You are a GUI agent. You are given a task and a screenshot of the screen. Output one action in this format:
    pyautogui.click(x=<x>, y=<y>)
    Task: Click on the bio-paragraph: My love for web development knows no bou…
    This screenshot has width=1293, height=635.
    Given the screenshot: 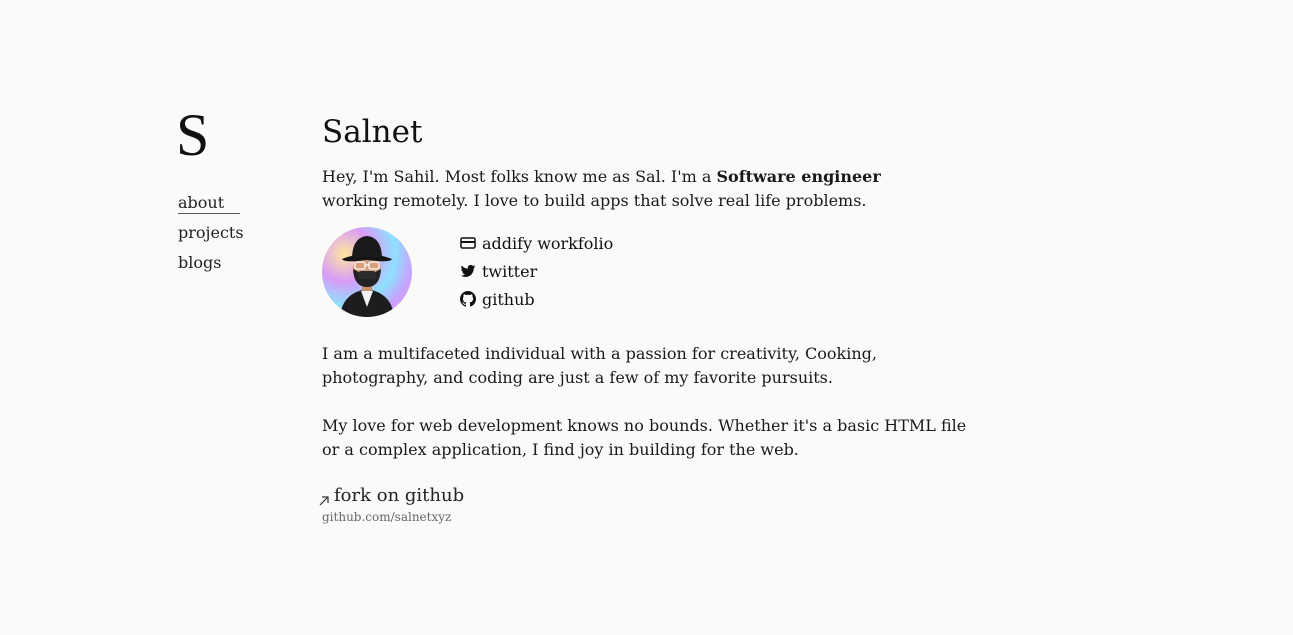 What is the action you would take?
    pyautogui.click(x=644, y=437)
    